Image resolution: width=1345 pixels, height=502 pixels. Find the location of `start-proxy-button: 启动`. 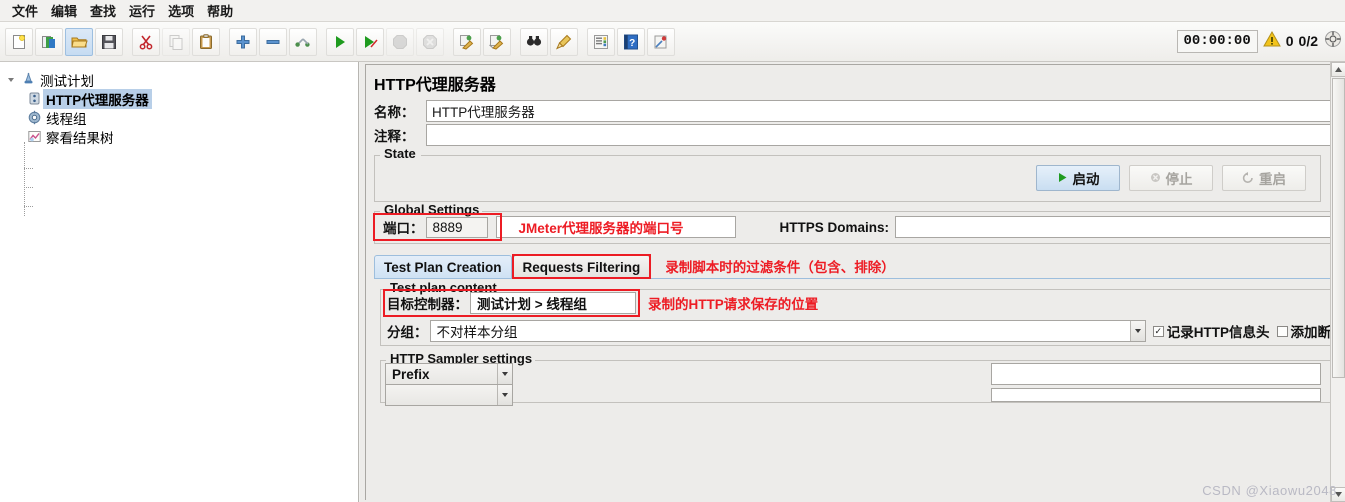

start-proxy-button: 启动 is located at coordinates (1078, 178).